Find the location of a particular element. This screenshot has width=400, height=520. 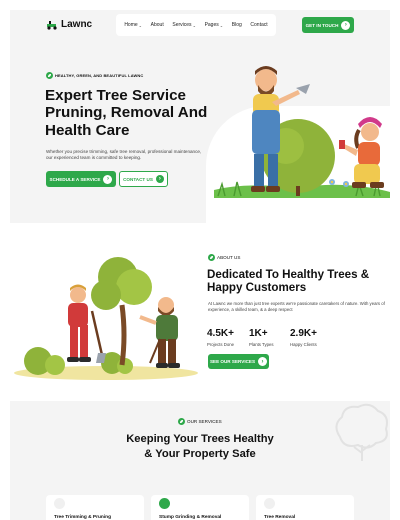

stat-value: 2.9K+ is located at coordinates (303, 333).